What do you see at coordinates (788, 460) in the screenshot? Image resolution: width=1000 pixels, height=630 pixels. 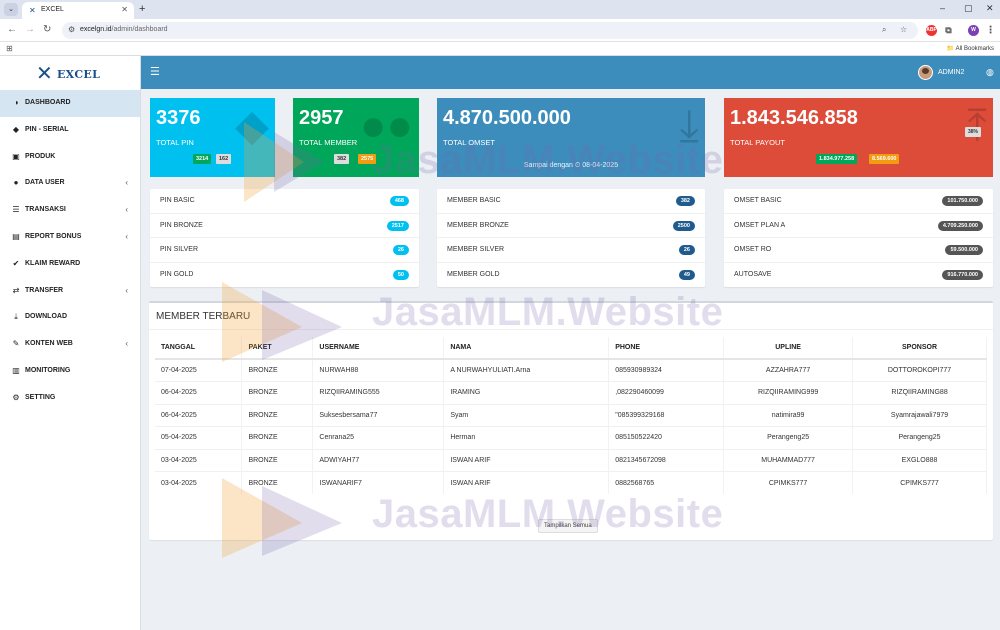 I see `table-cell: MUHAMMAD777` at bounding box center [788, 460].